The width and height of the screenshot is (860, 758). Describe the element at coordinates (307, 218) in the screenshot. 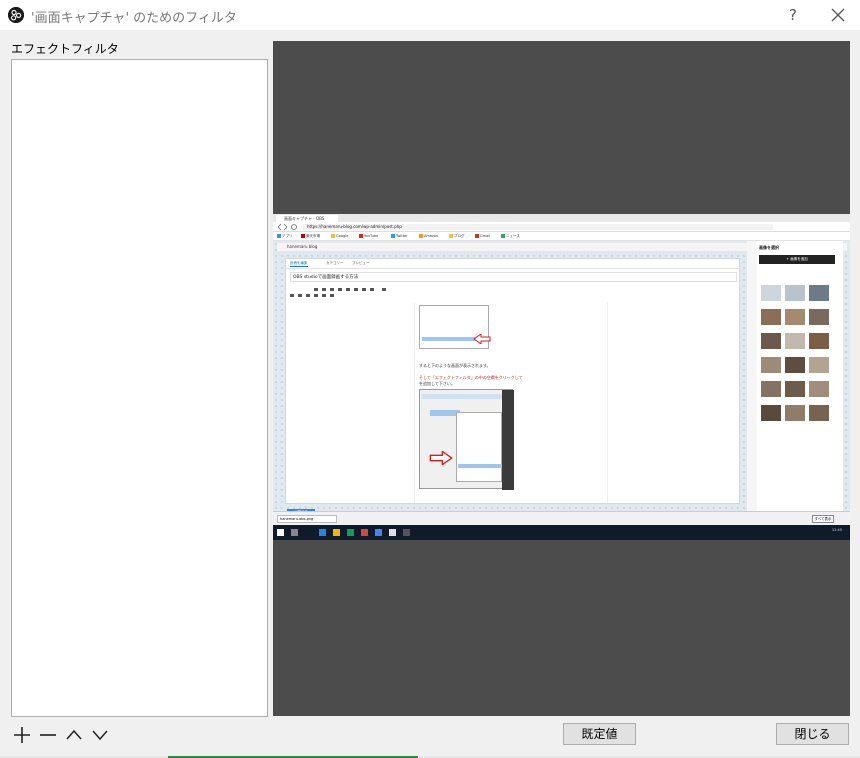

I see `browser-tab: 画面キャプチャ - OBS` at that location.